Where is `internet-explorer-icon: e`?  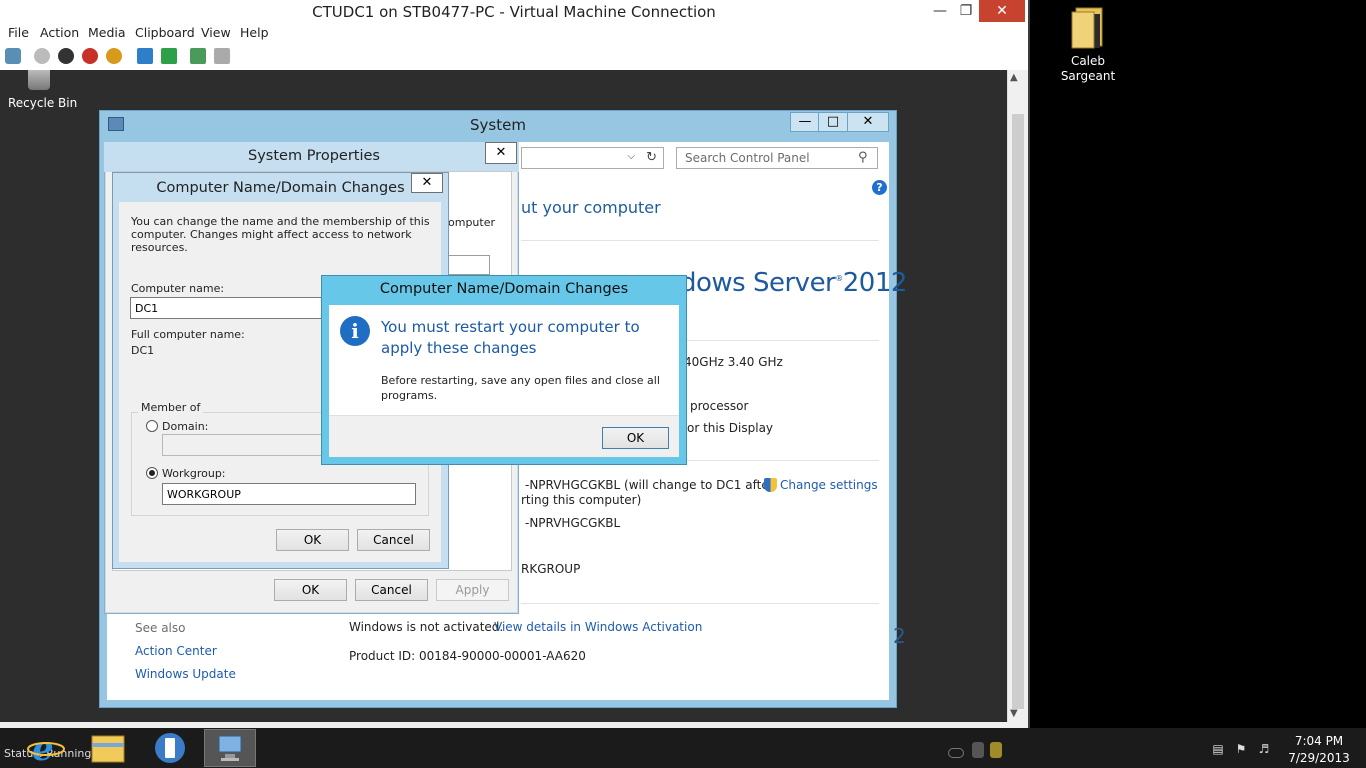 internet-explorer-icon: e is located at coordinates (46, 748).